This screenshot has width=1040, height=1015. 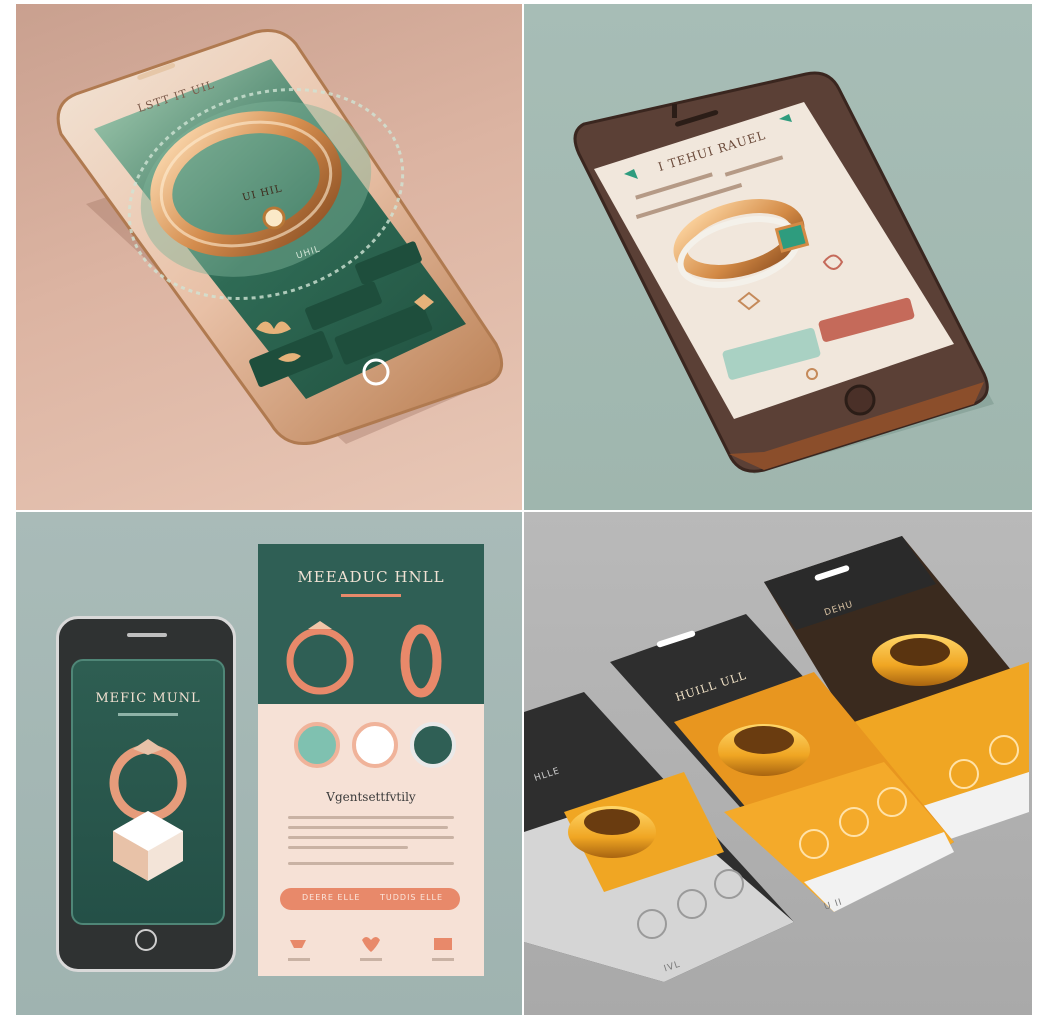 I want to click on swatch-teal, so click(x=317, y=745).